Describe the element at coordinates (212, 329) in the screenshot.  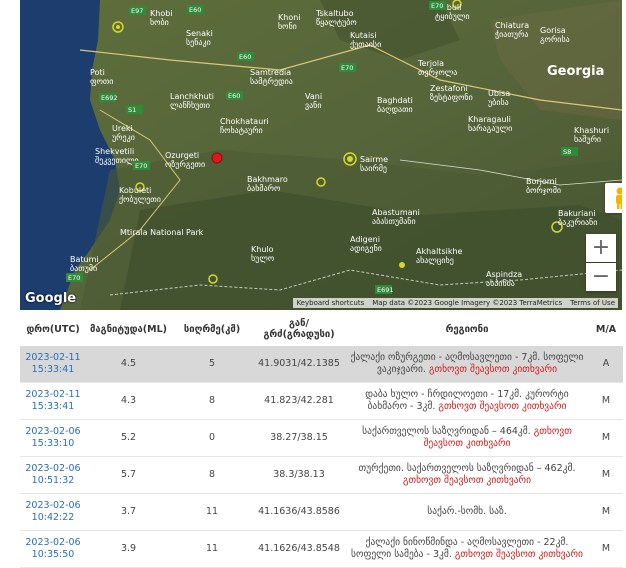
I see `column-header-depth: სიღრმე(კმ)` at that location.